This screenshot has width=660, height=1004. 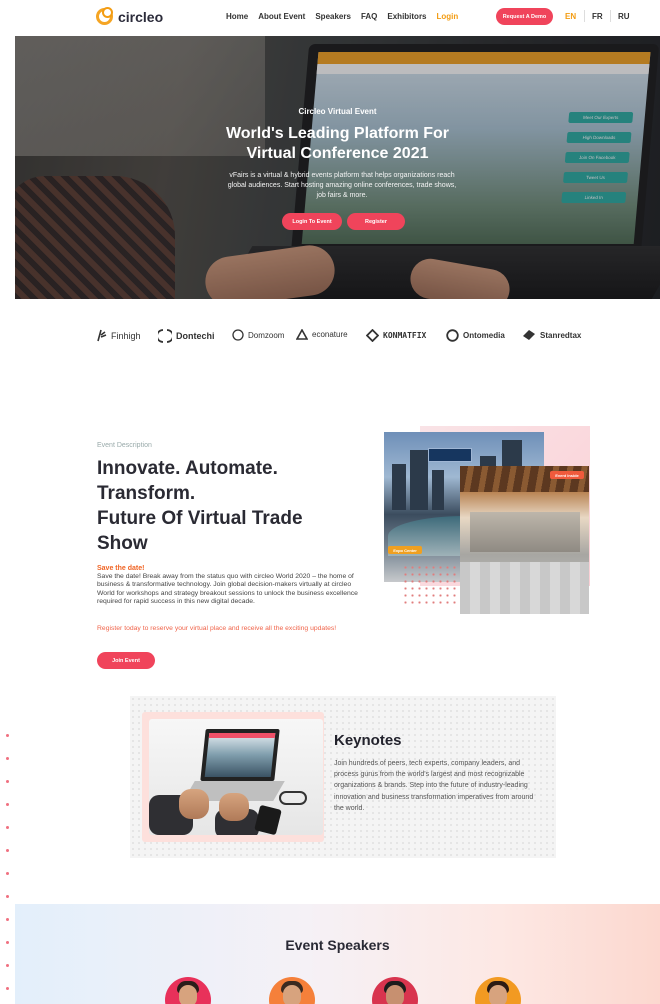 What do you see at coordinates (330, 334) in the screenshot?
I see `partner-name: econature` at bounding box center [330, 334].